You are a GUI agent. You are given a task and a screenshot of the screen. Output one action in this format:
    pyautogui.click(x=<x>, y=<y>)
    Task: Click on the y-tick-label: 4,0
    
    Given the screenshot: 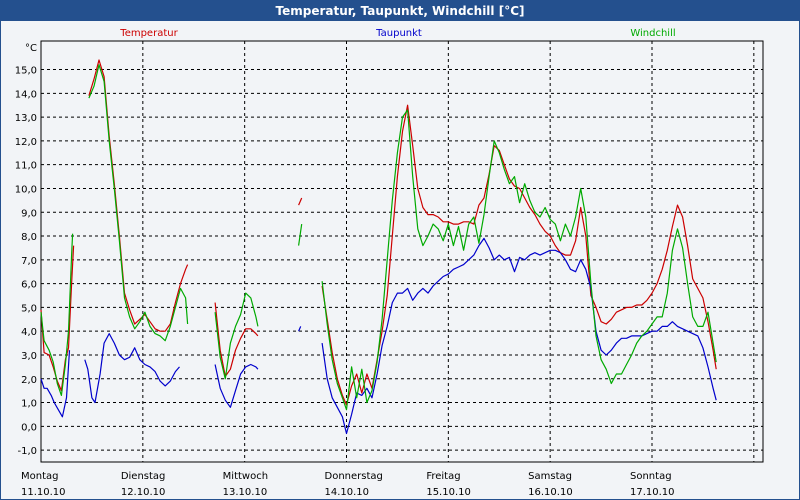 What is the action you would take?
    pyautogui.click(x=29, y=332)
    